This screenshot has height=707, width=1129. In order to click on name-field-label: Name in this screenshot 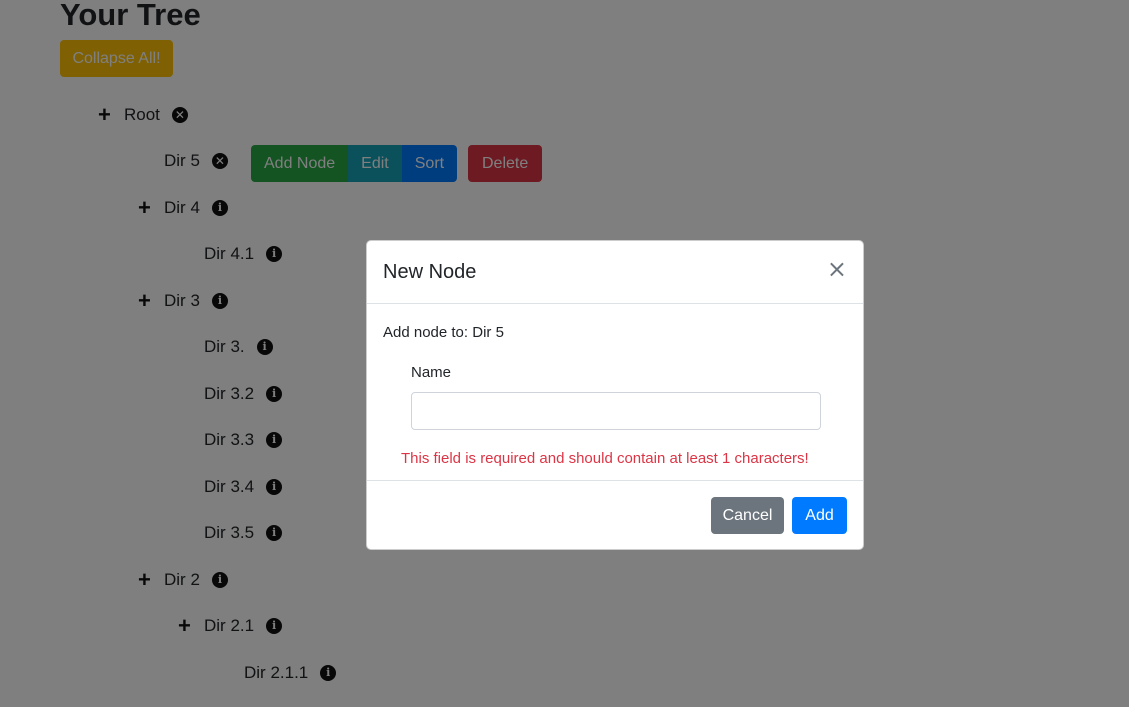, I will do `click(431, 372)`.